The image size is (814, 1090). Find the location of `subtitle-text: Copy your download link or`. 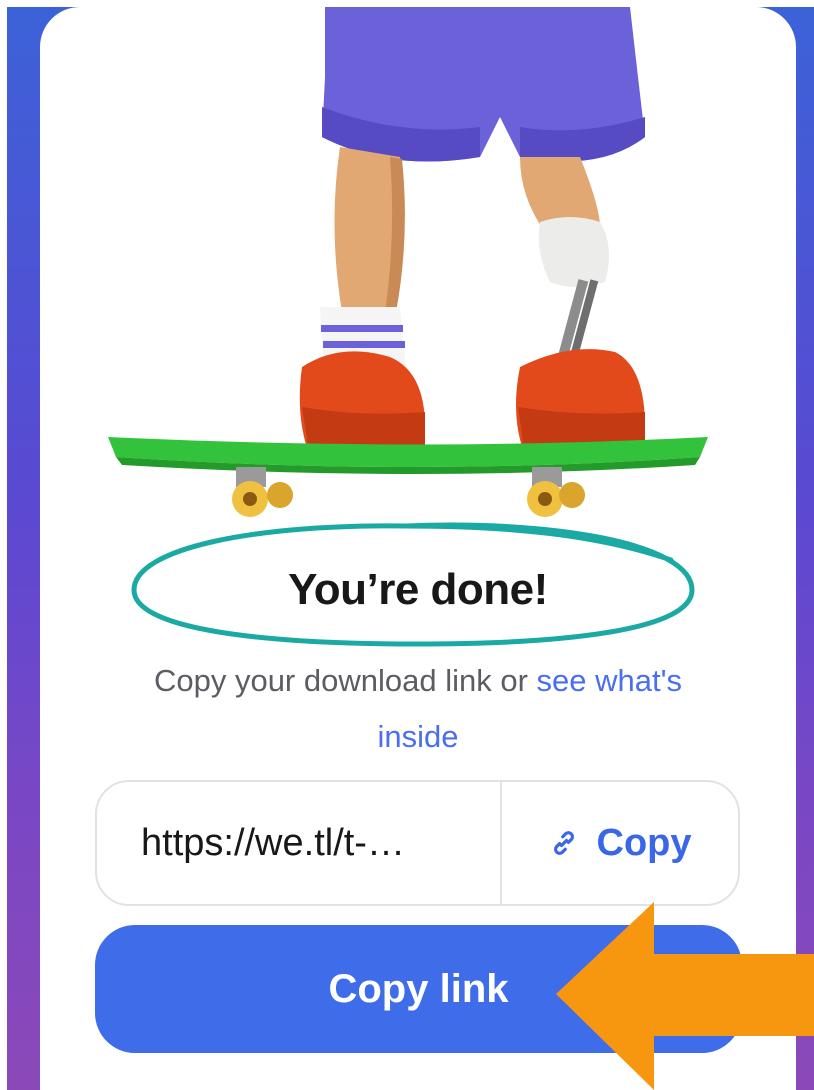

subtitle-text: Copy your download link or is located at coordinates (345, 680).